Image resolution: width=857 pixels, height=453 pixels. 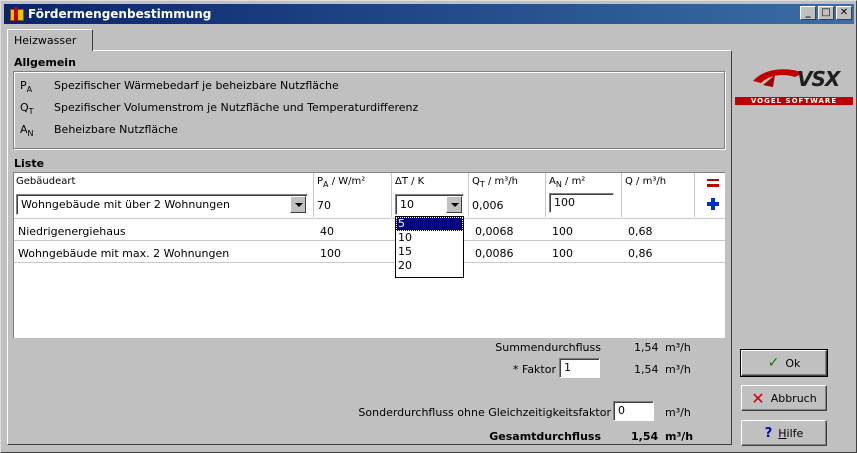 I want to click on vogel-software-logo: VSX VOGEL SOFTWARE, so click(x=794, y=87).